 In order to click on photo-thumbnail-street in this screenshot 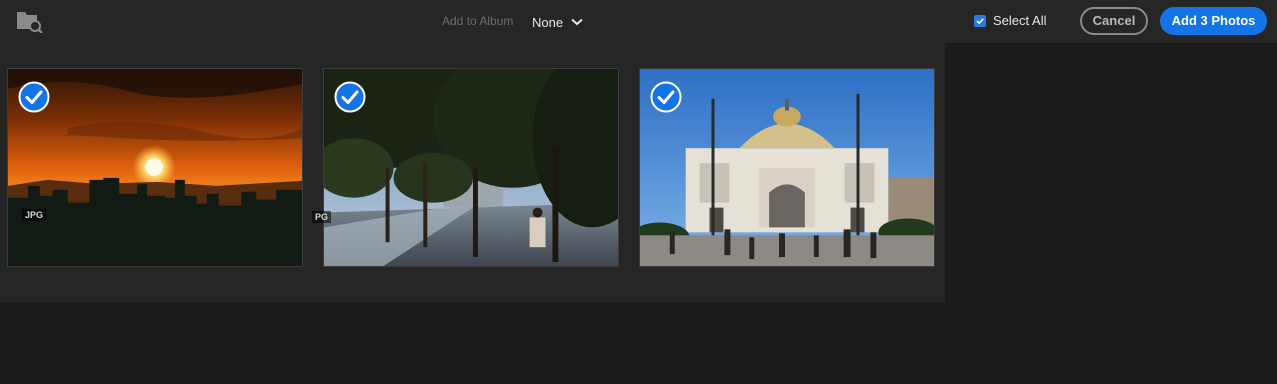, I will do `click(471, 167)`.